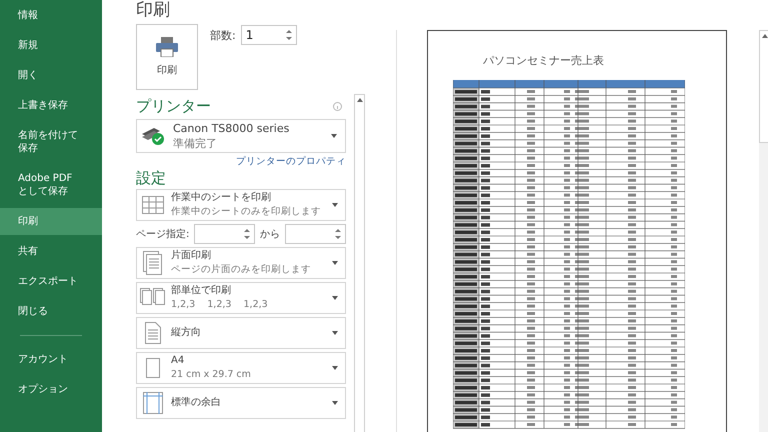 The width and height of the screenshot is (768, 432). I want to click on paper-icon, so click(153, 368).